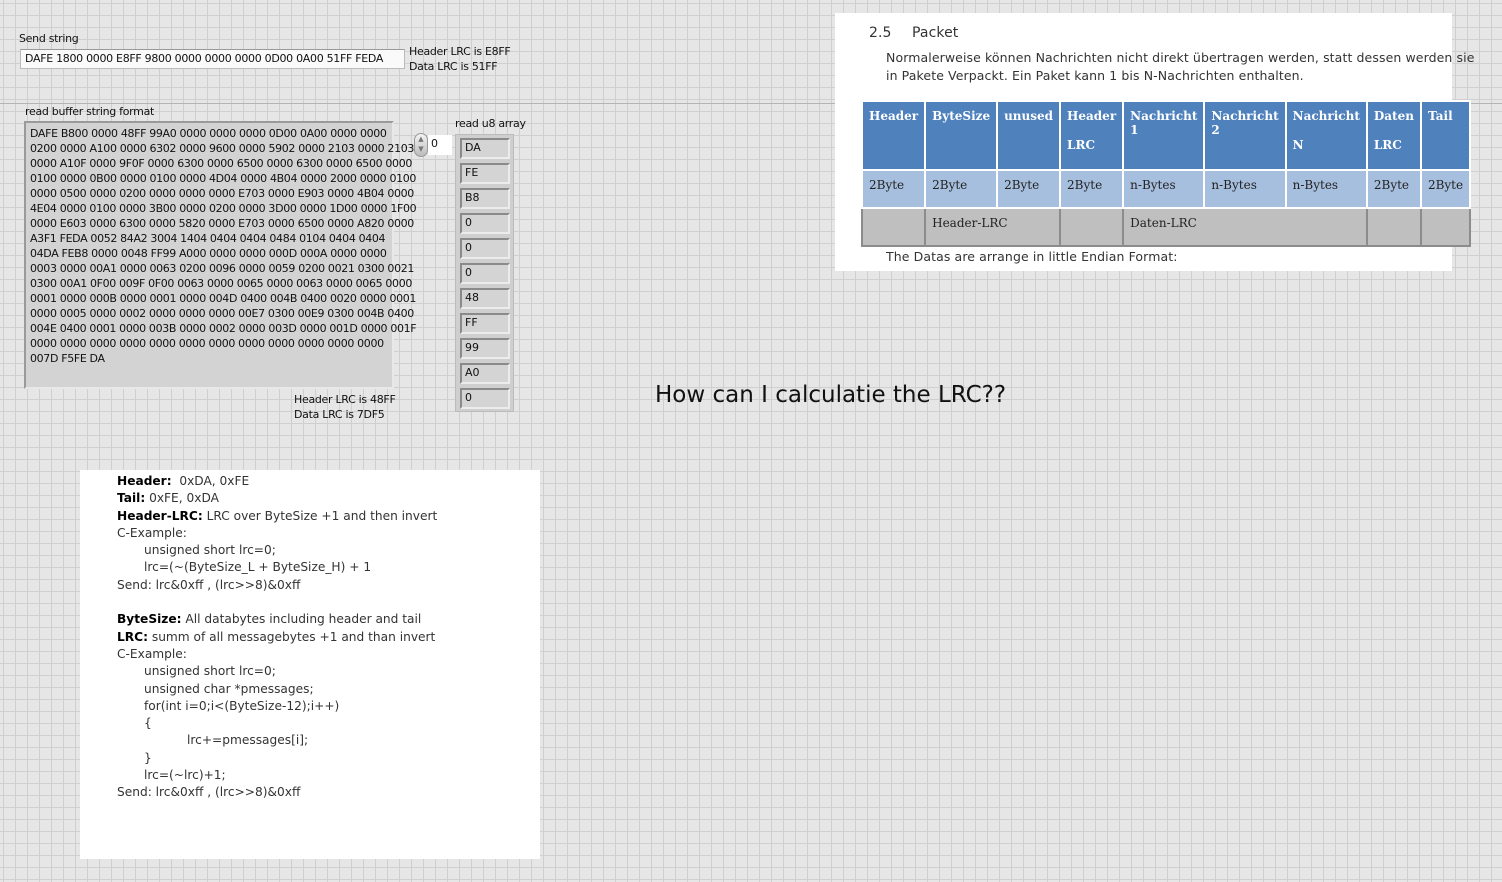 Image resolution: width=1502 pixels, height=882 pixels. I want to click on read-buffer-line: 007D F5FE DA, so click(67, 358).